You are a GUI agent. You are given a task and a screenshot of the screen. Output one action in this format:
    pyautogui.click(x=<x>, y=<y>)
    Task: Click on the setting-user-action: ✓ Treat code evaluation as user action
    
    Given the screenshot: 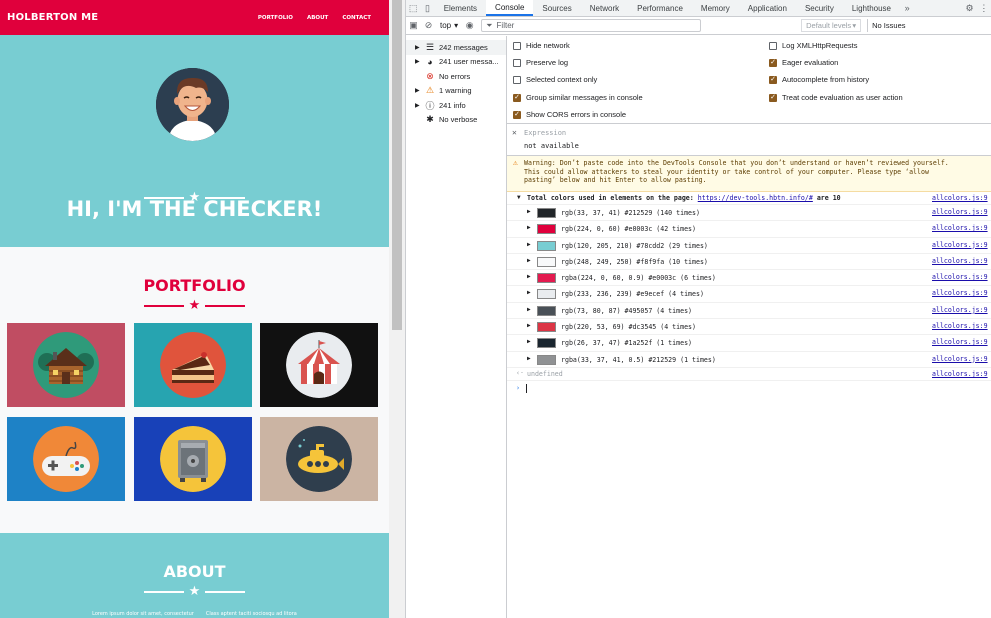 What is the action you would take?
    pyautogui.click(x=836, y=97)
    